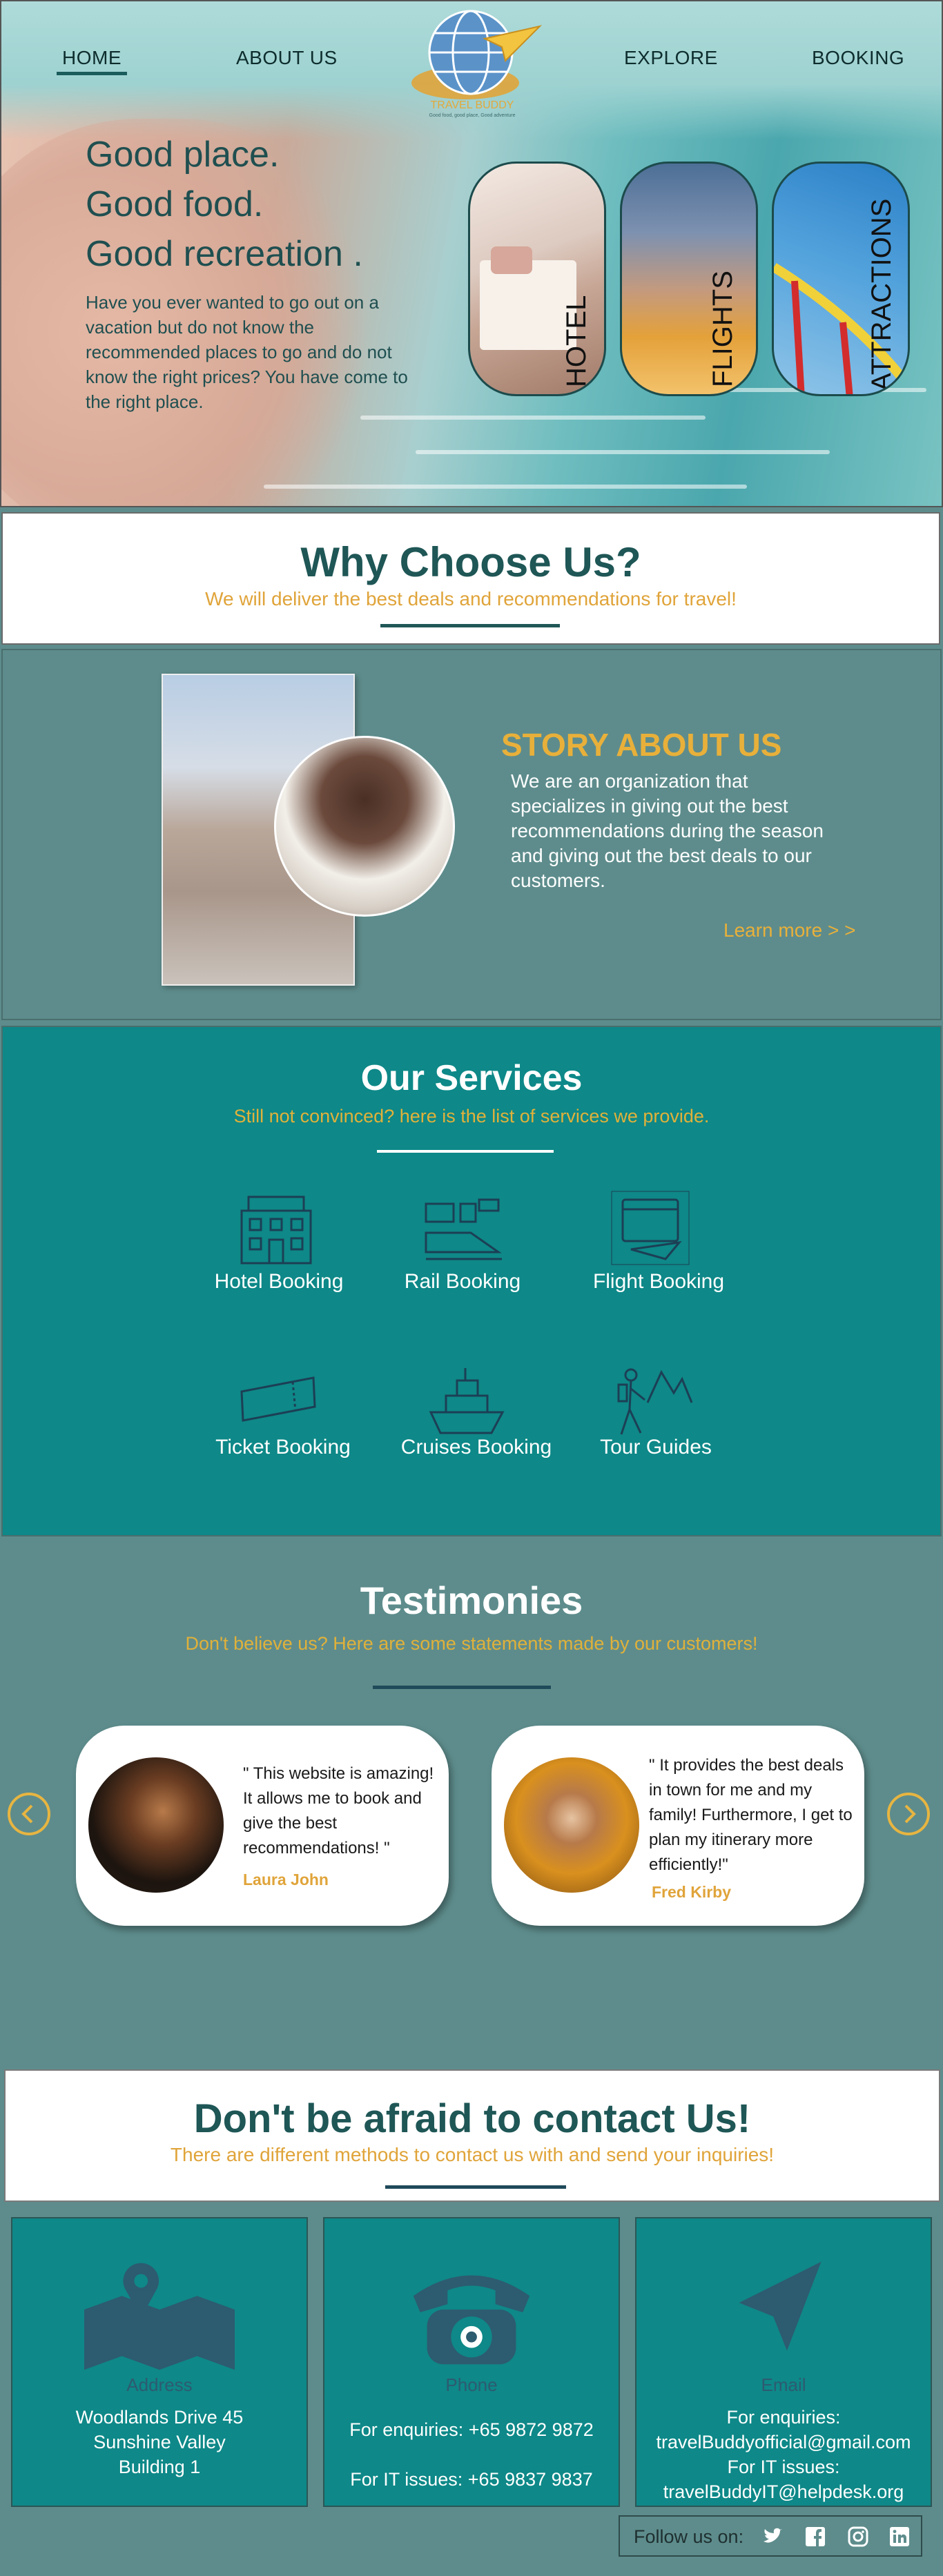 The image size is (943, 2576). Describe the element at coordinates (286, 1880) in the screenshot. I see `testimonial-author: Laura John` at that location.